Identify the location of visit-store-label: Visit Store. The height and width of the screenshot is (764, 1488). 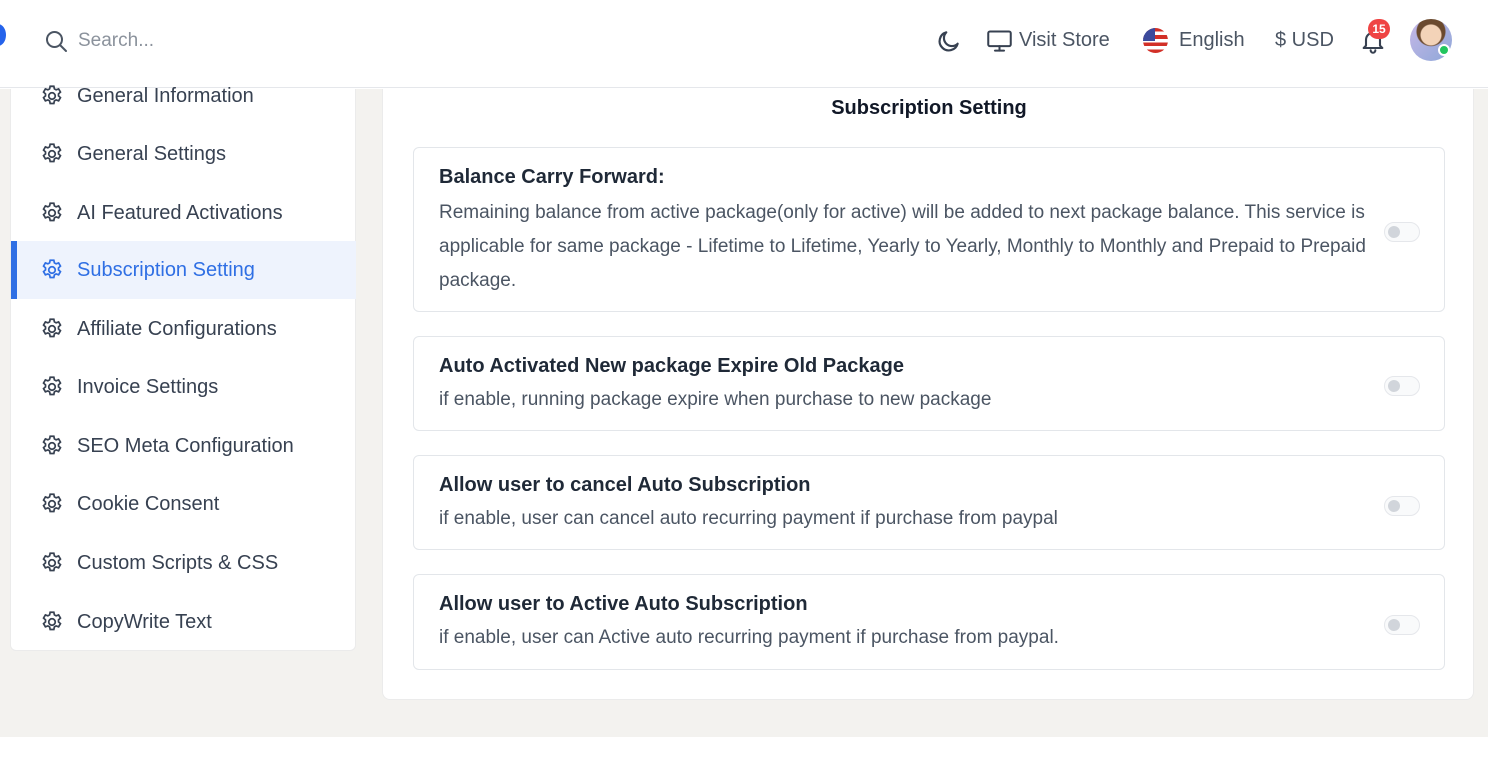
(1064, 39).